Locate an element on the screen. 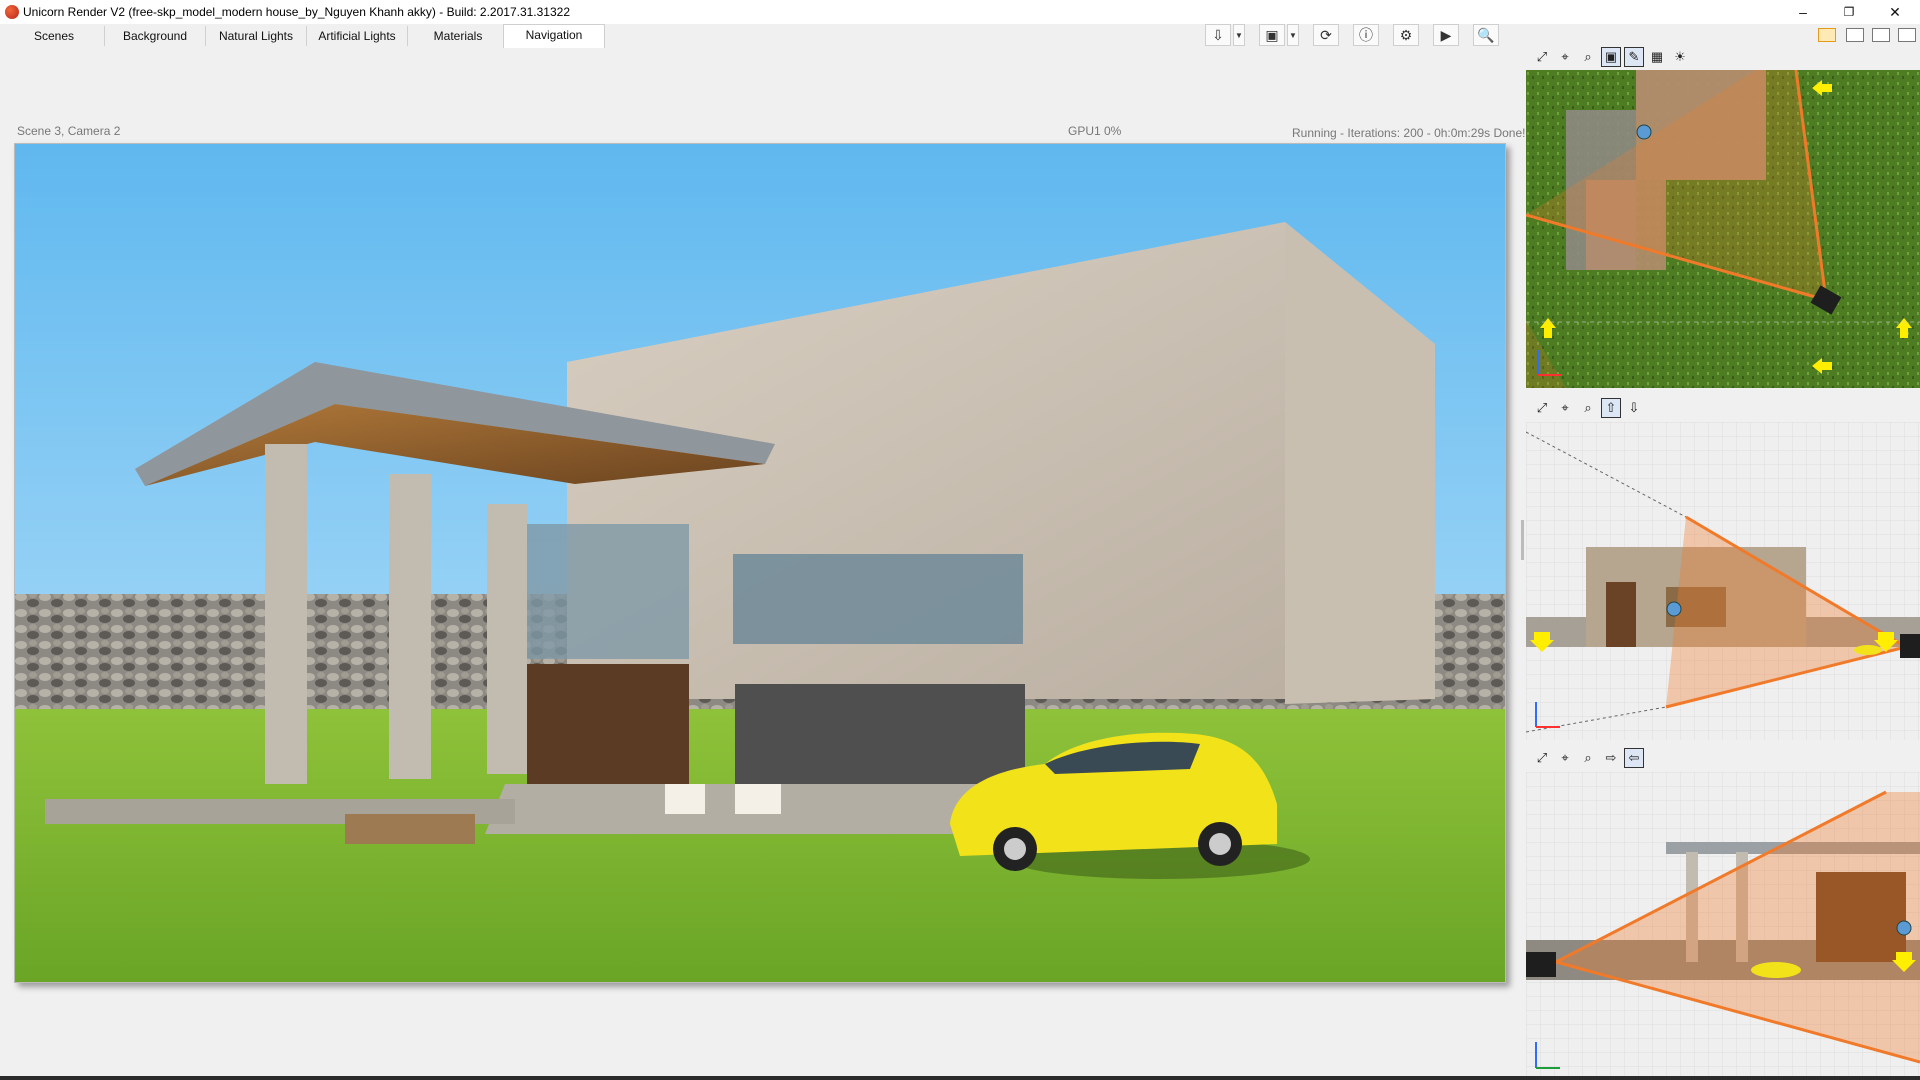 Image resolution: width=1920 pixels, height=1080 pixels. tab-artificial-lights: Artificial Lights is located at coordinates (357, 36).